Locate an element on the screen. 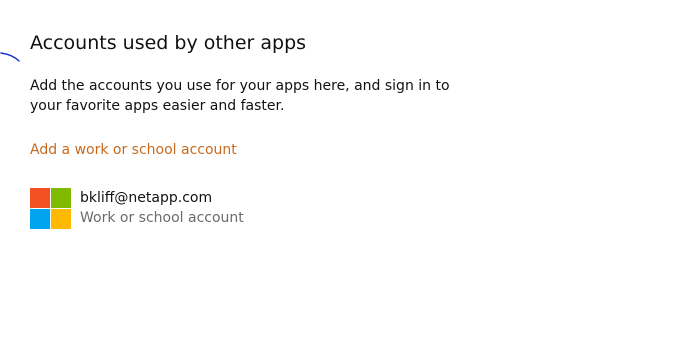  account-details: bkliff@netapp.com Work or school account is located at coordinates (162, 208).